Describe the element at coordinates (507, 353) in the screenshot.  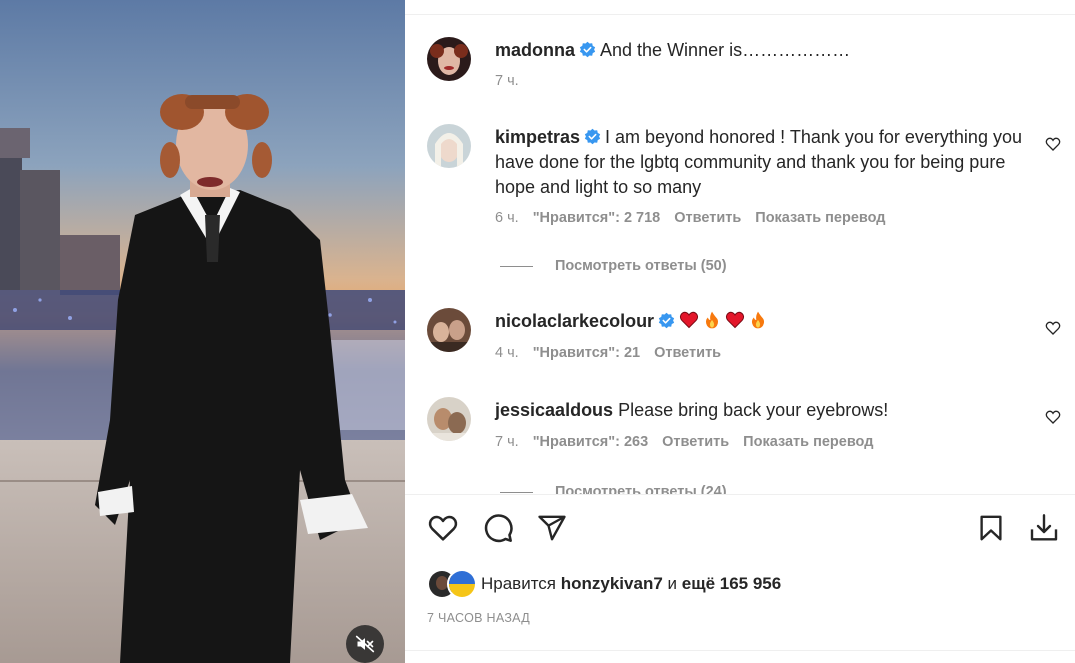
I see `timestamp: 4 ч.` at that location.